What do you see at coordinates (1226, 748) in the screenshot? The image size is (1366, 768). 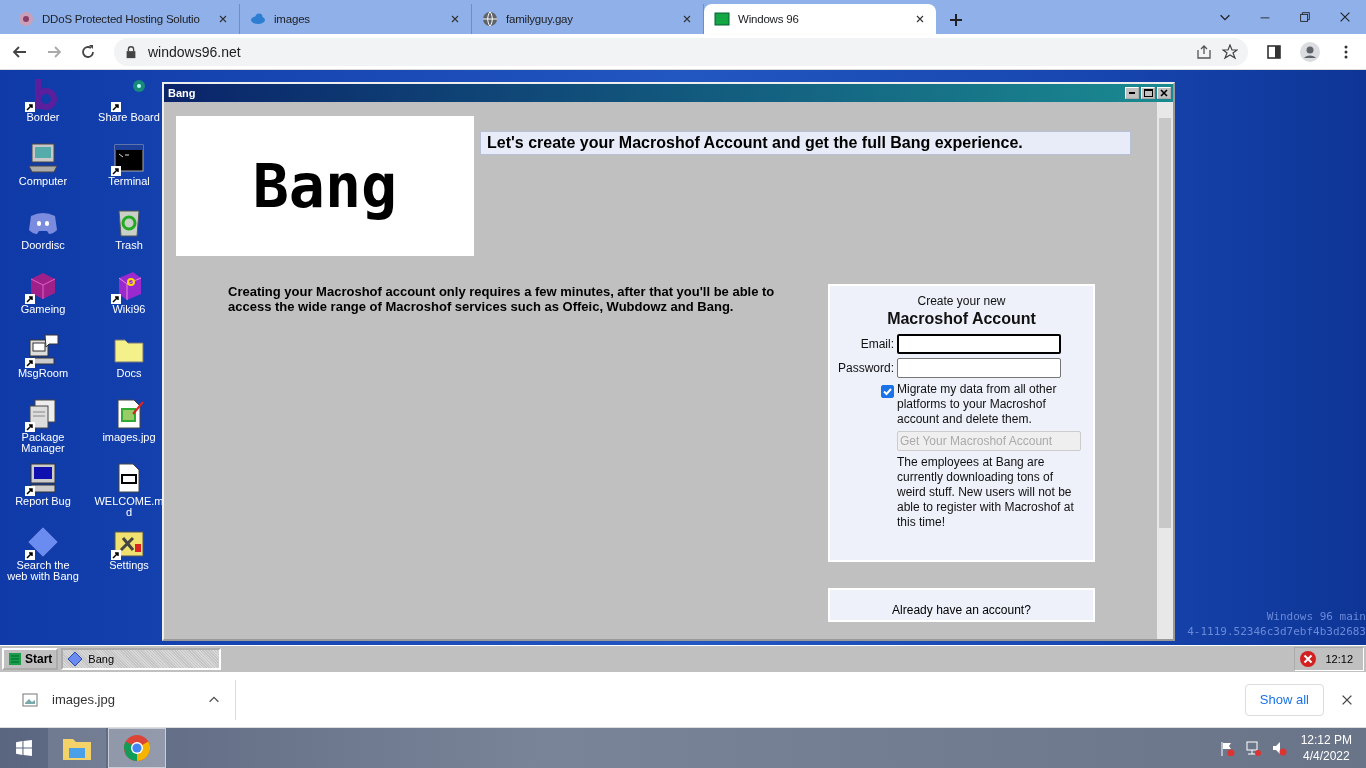 I see `flag-error-icon` at bounding box center [1226, 748].